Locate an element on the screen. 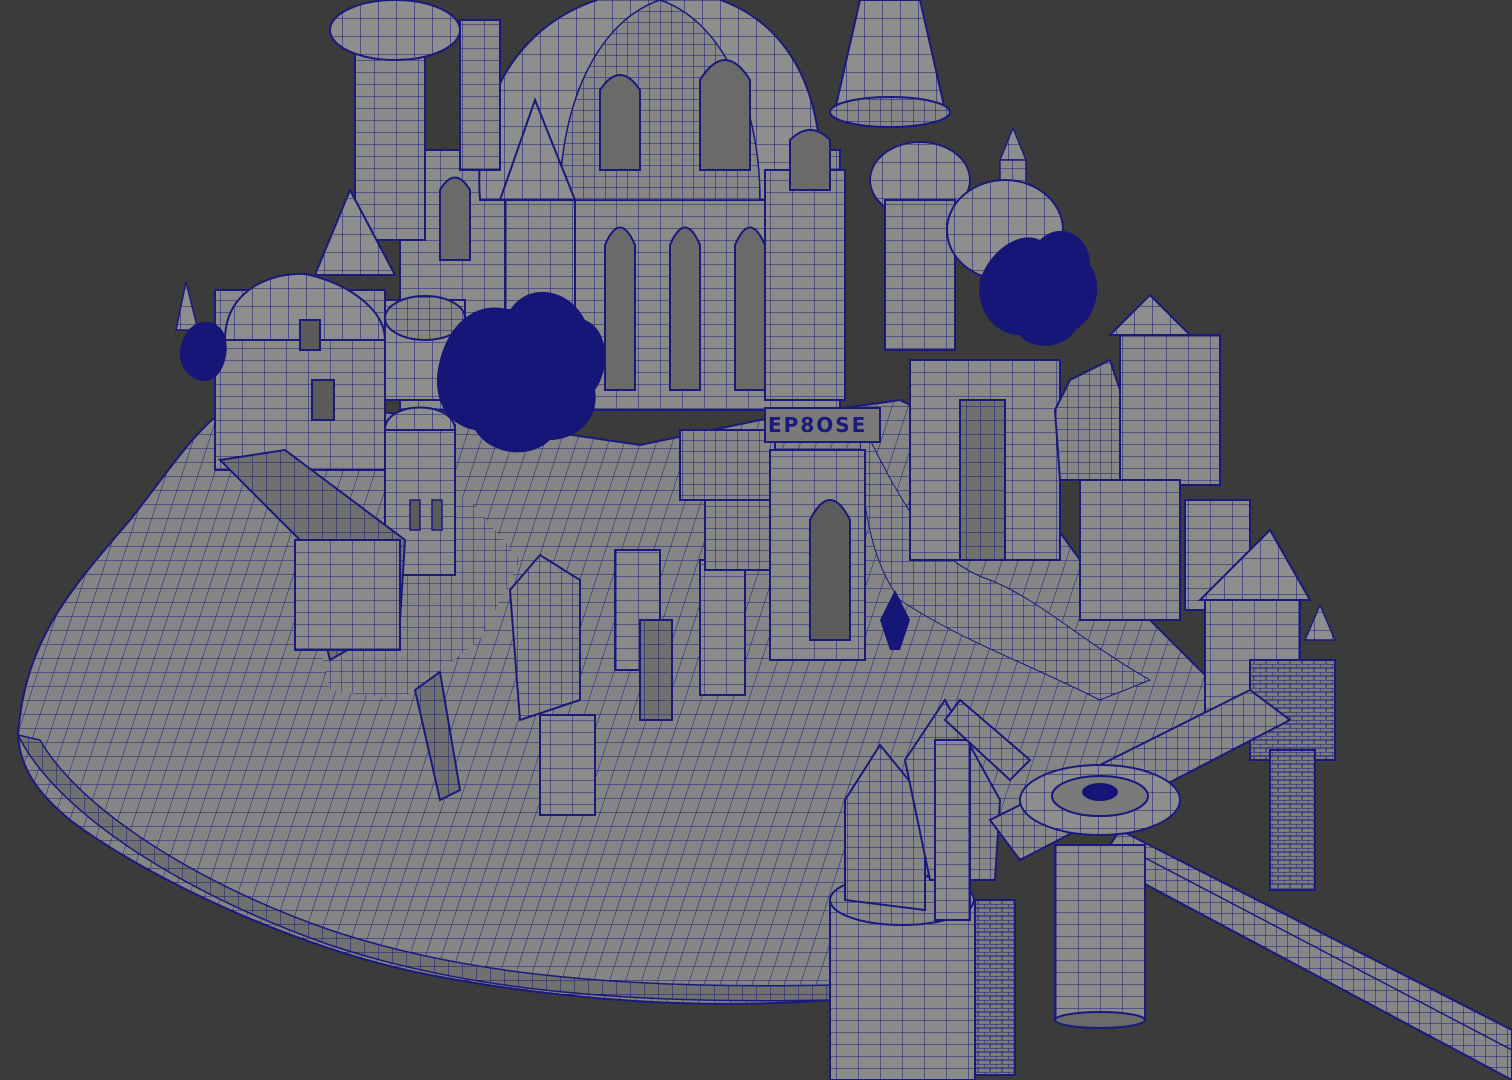 The height and width of the screenshot is (1080, 1512). gate-sign-text: EP8OSE is located at coordinates (817, 425).